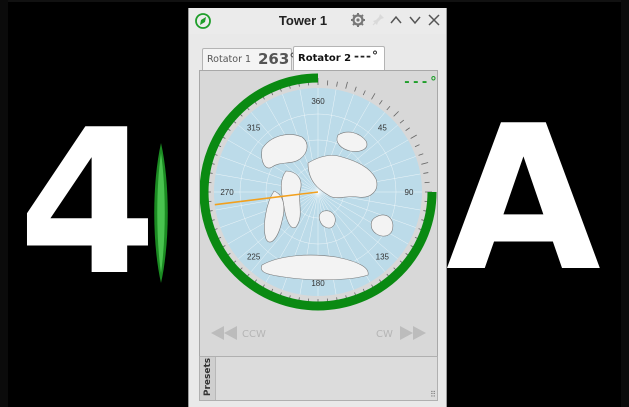  Describe the element at coordinates (224, 333) in the screenshot. I see `ccw-arrow-icon` at that location.